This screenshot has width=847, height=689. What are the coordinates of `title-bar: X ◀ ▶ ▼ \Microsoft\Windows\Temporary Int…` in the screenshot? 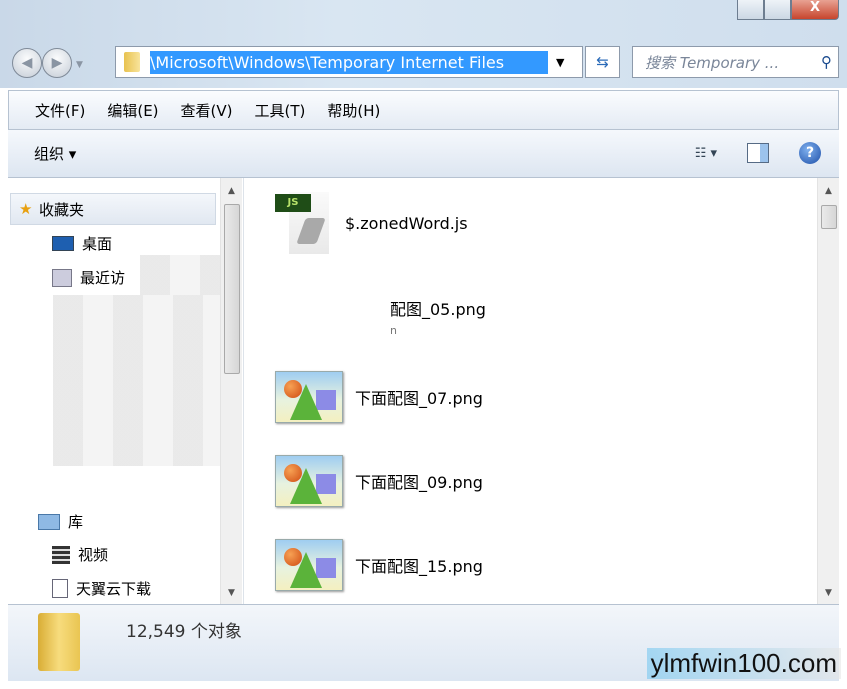 It's located at (423, 44).